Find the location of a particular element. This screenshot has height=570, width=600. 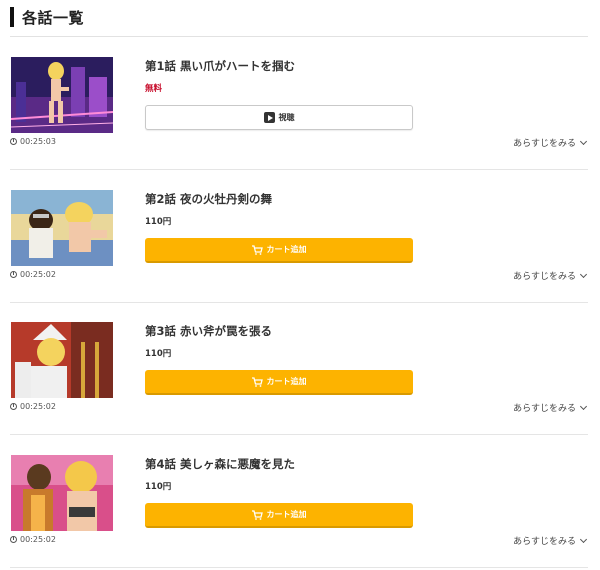

header-accent-bar is located at coordinates (12, 17).